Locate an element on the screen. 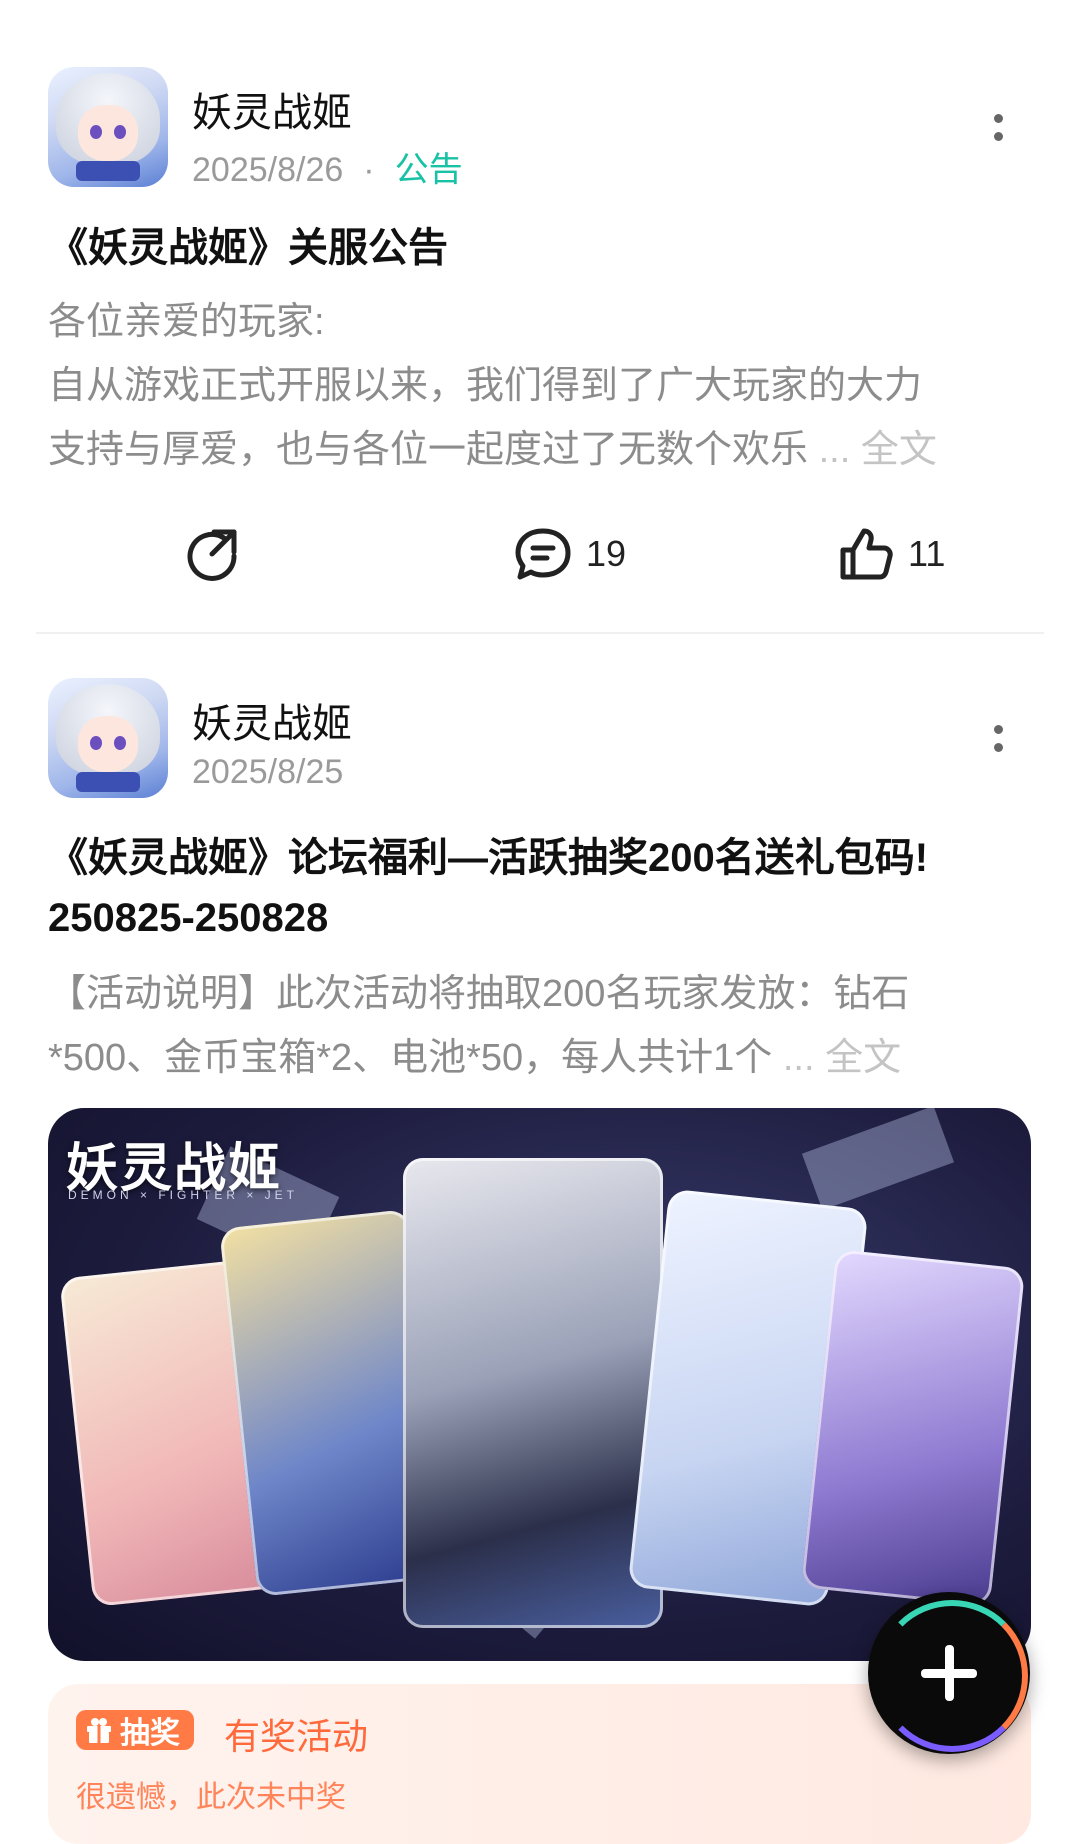 This screenshot has height=1844, width=1080. like-count: 11 is located at coordinates (927, 553).